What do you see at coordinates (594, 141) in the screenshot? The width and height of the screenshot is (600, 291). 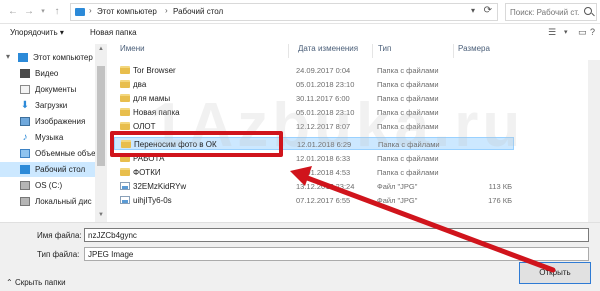 I see `file-list-scrollbar` at bounding box center [594, 141].